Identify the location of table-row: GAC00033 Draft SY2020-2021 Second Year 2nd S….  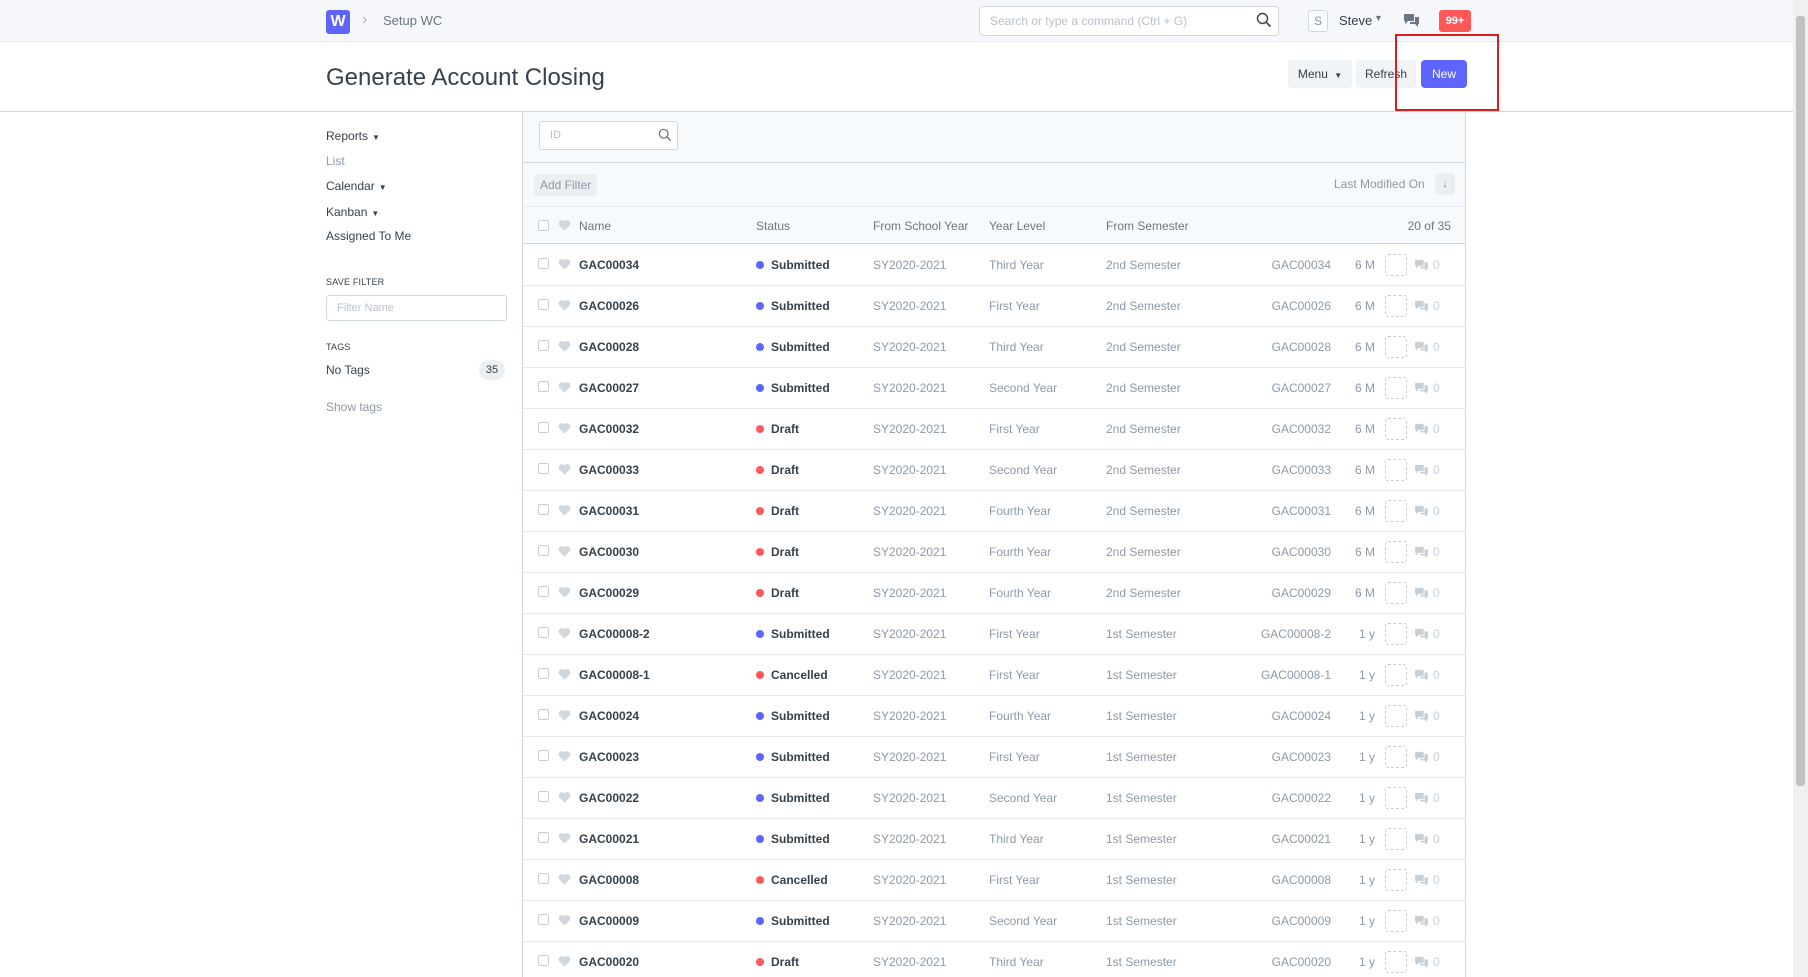
(994, 470).